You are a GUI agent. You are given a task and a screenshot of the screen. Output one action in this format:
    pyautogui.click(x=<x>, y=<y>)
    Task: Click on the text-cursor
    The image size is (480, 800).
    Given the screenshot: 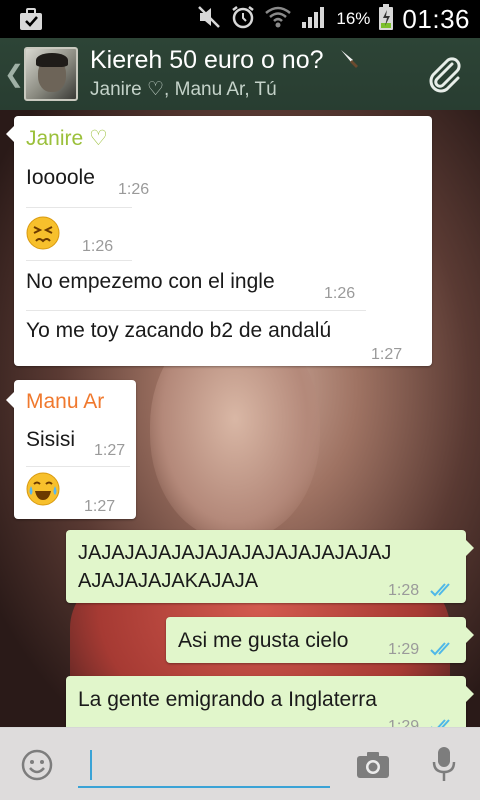 What is the action you would take?
    pyautogui.click(x=91, y=765)
    